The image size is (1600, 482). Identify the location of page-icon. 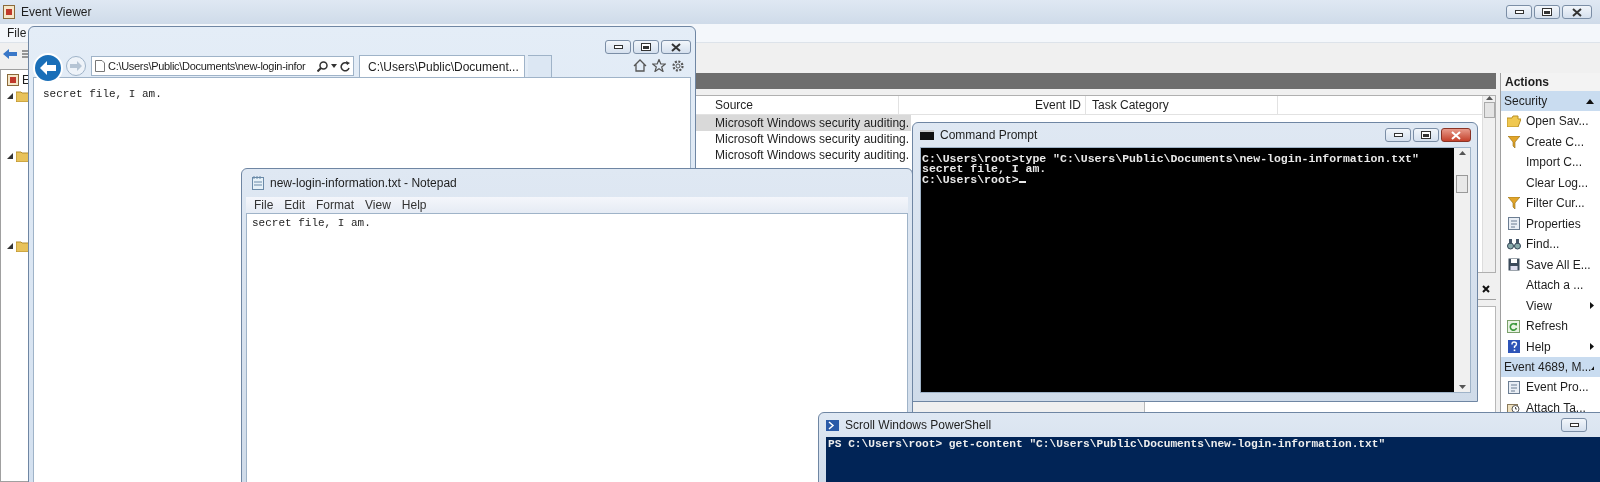
(100, 66).